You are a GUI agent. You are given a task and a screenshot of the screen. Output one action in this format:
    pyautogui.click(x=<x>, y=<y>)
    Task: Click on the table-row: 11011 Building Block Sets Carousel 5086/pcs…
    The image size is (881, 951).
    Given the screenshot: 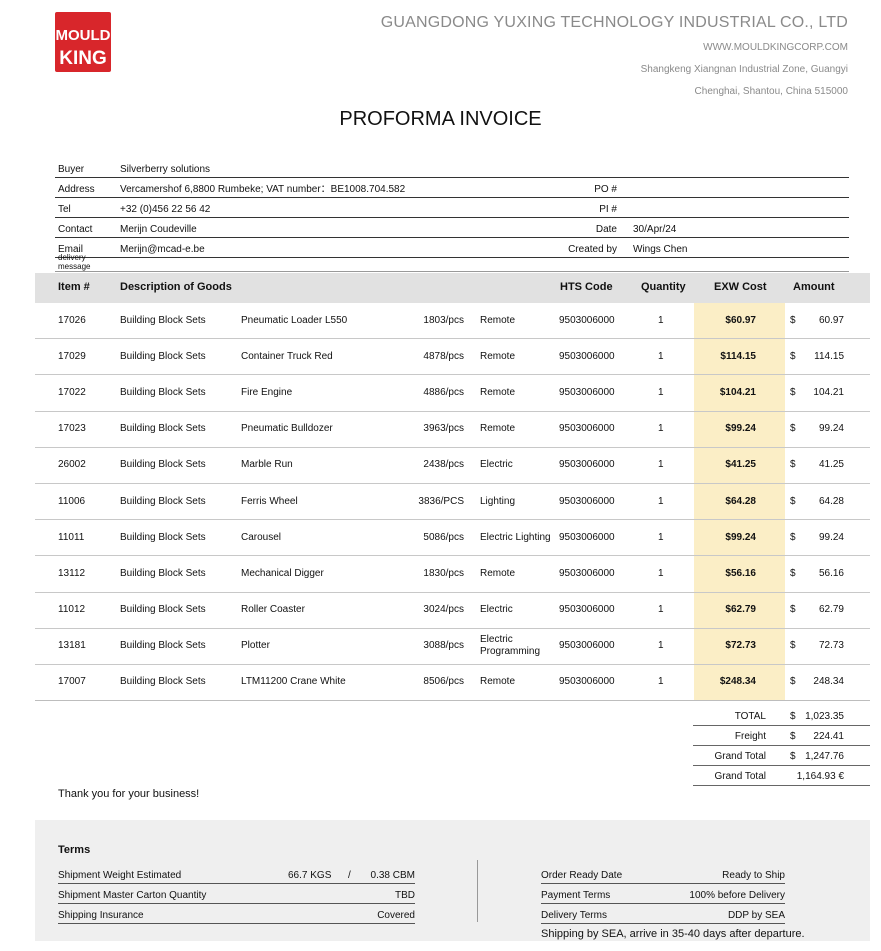 What is the action you would take?
    pyautogui.click(x=452, y=538)
    